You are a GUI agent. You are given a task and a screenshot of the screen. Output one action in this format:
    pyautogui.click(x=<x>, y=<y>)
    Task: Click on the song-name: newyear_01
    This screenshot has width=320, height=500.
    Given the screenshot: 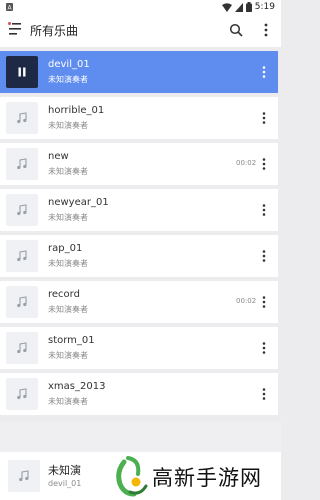 What is the action you would take?
    pyautogui.click(x=78, y=202)
    